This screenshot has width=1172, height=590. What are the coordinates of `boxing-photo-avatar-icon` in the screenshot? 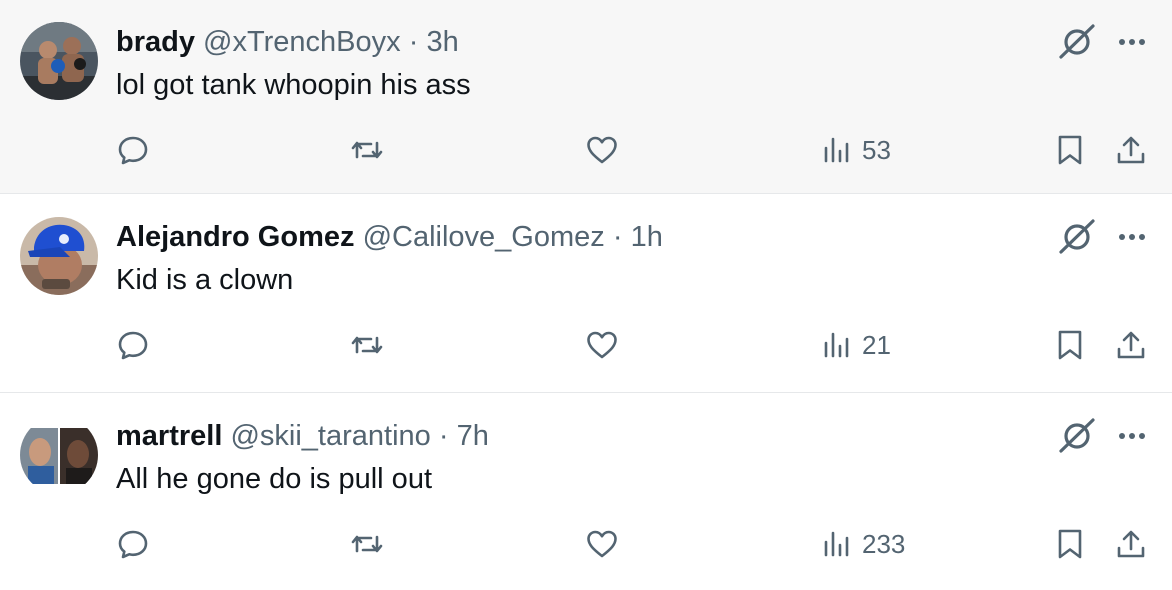 It's located at (59, 61).